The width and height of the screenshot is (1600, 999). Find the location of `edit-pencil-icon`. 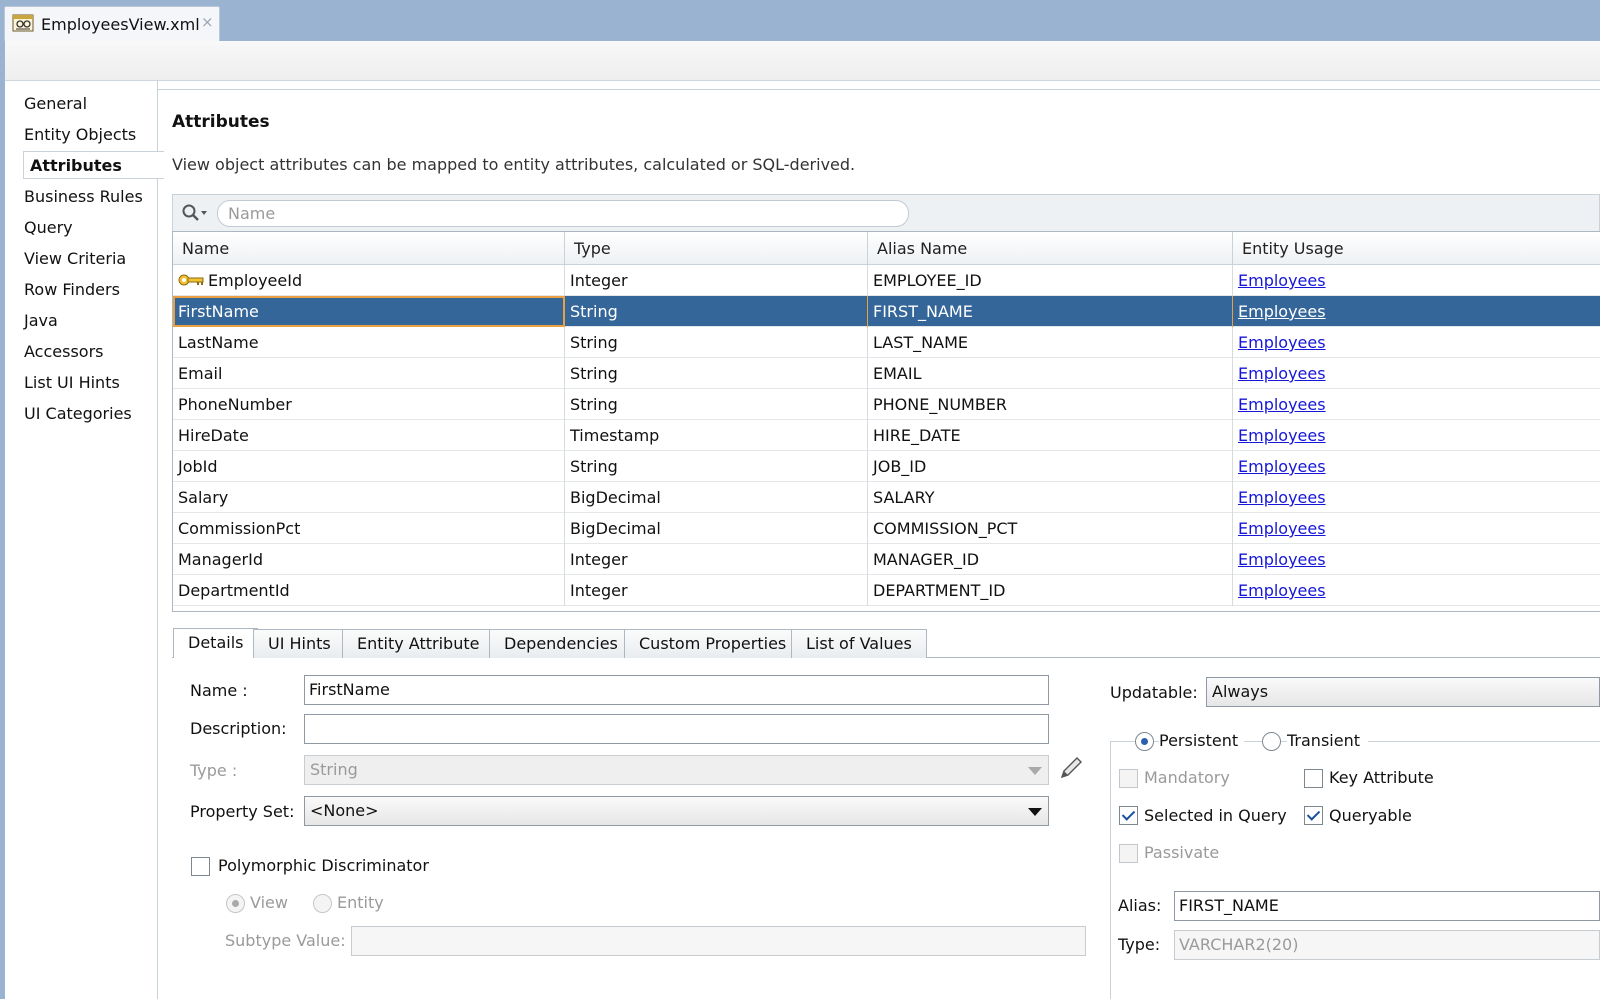

edit-pencil-icon is located at coordinates (1071, 768).